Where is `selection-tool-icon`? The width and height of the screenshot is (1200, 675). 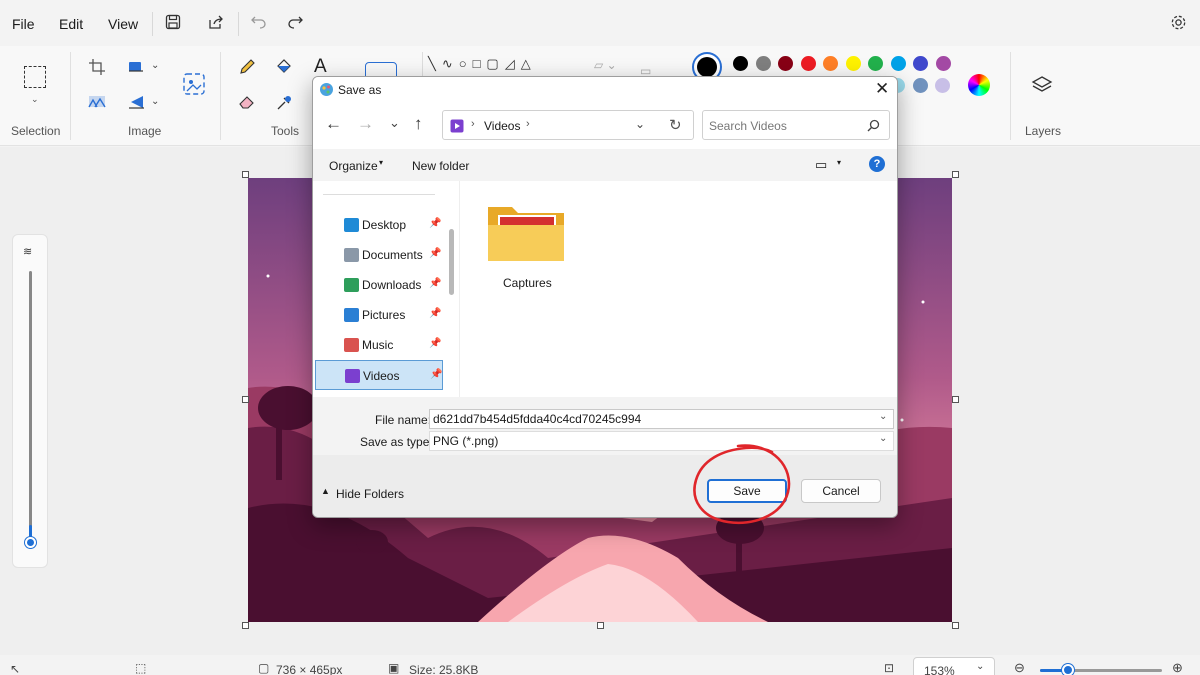 selection-tool-icon is located at coordinates (35, 77).